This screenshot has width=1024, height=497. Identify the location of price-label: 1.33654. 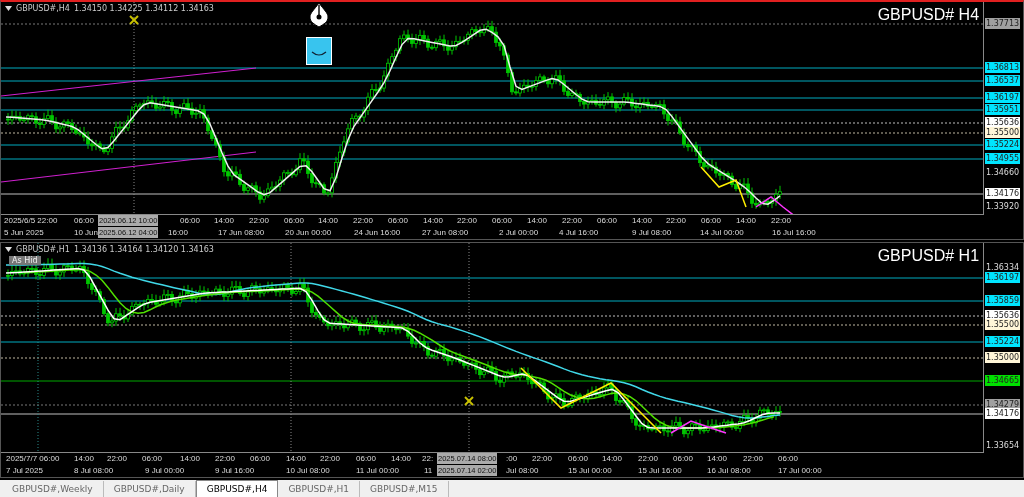
(1003, 445).